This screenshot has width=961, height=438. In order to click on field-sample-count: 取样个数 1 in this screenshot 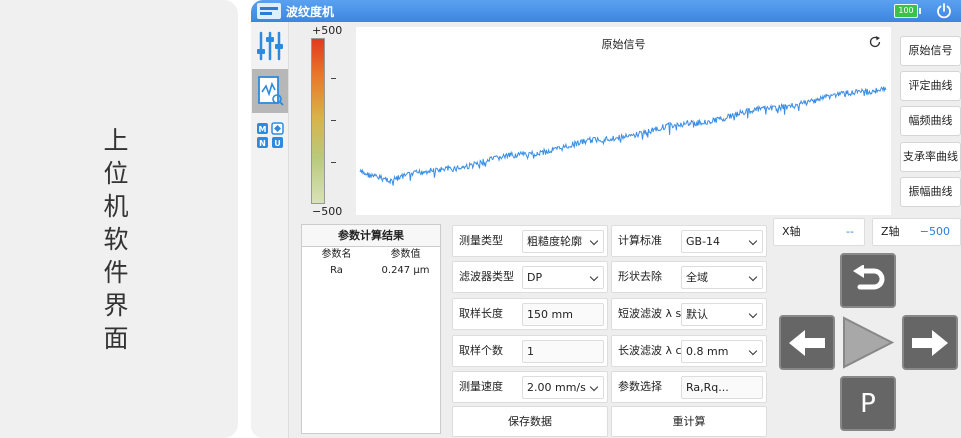, I will do `click(530, 351)`.